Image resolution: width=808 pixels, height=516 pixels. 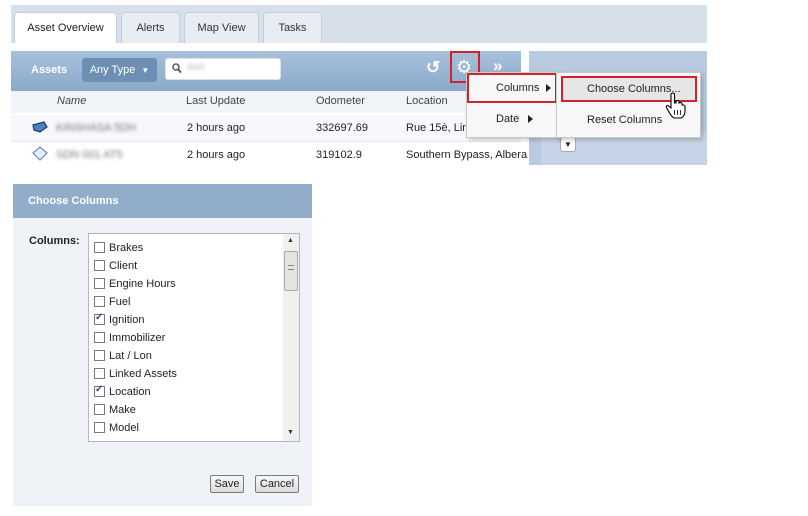 What do you see at coordinates (130, 391) in the screenshot?
I see `column-option-label: Location` at bounding box center [130, 391].